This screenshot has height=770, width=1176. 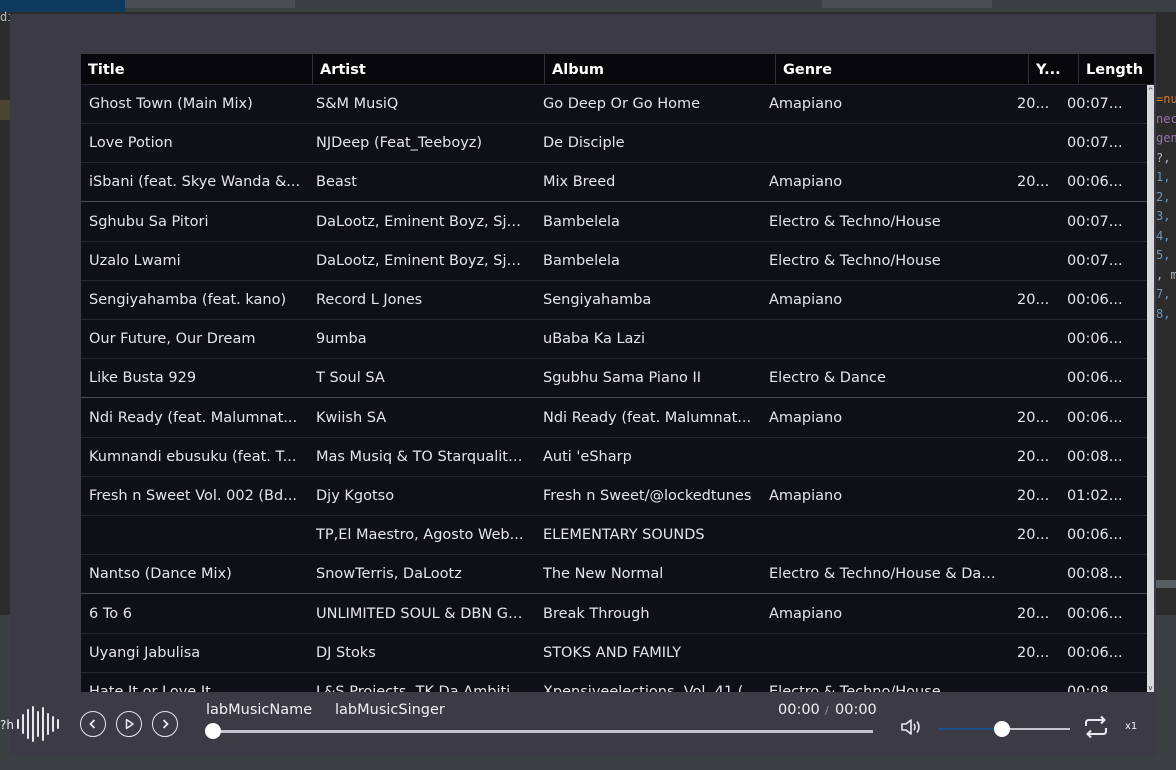 I want to click on progress-handle, so click(x=213, y=731).